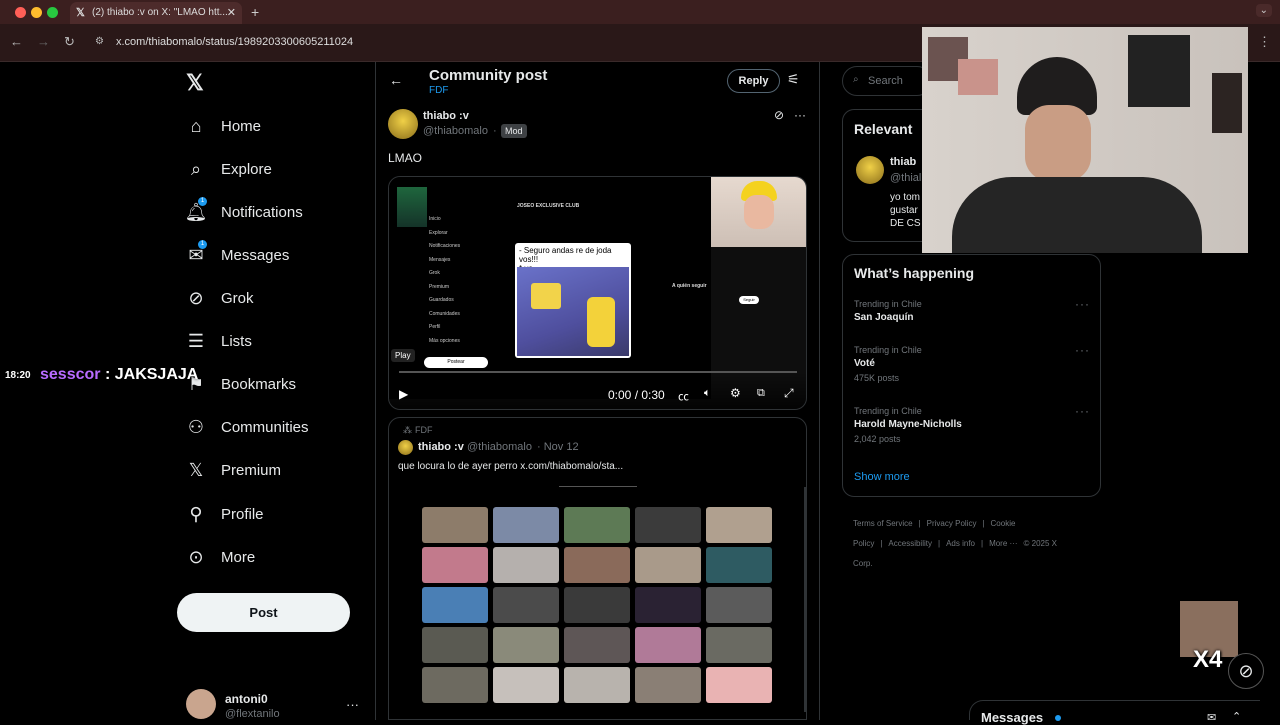 The height and width of the screenshot is (725, 1280). I want to click on site-settings-icon: ⚙, so click(99, 41).